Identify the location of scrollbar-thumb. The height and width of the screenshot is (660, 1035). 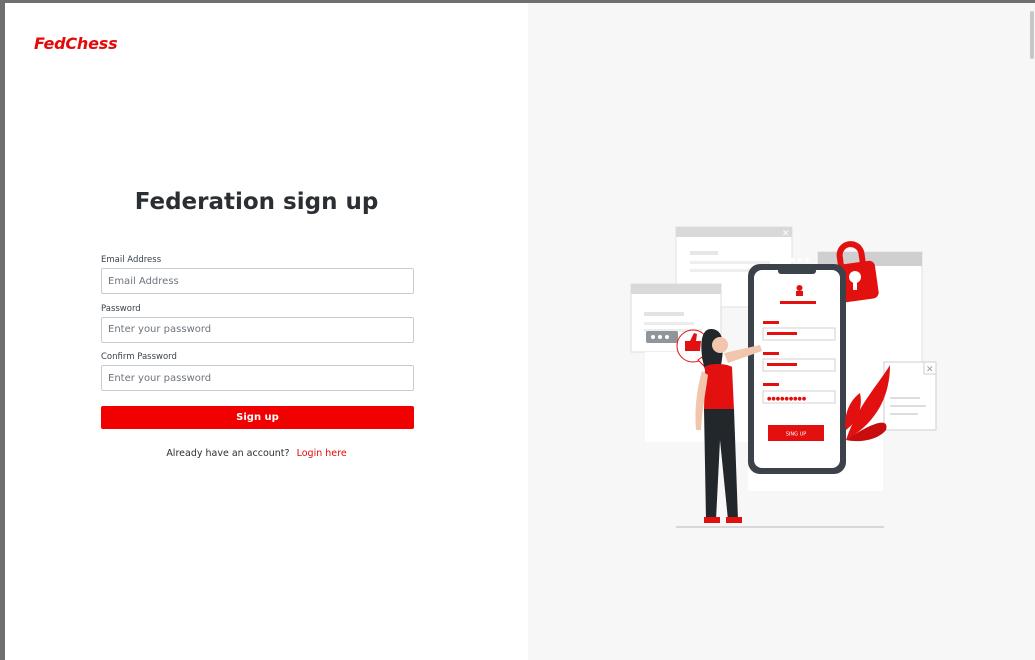
(1032, 35).